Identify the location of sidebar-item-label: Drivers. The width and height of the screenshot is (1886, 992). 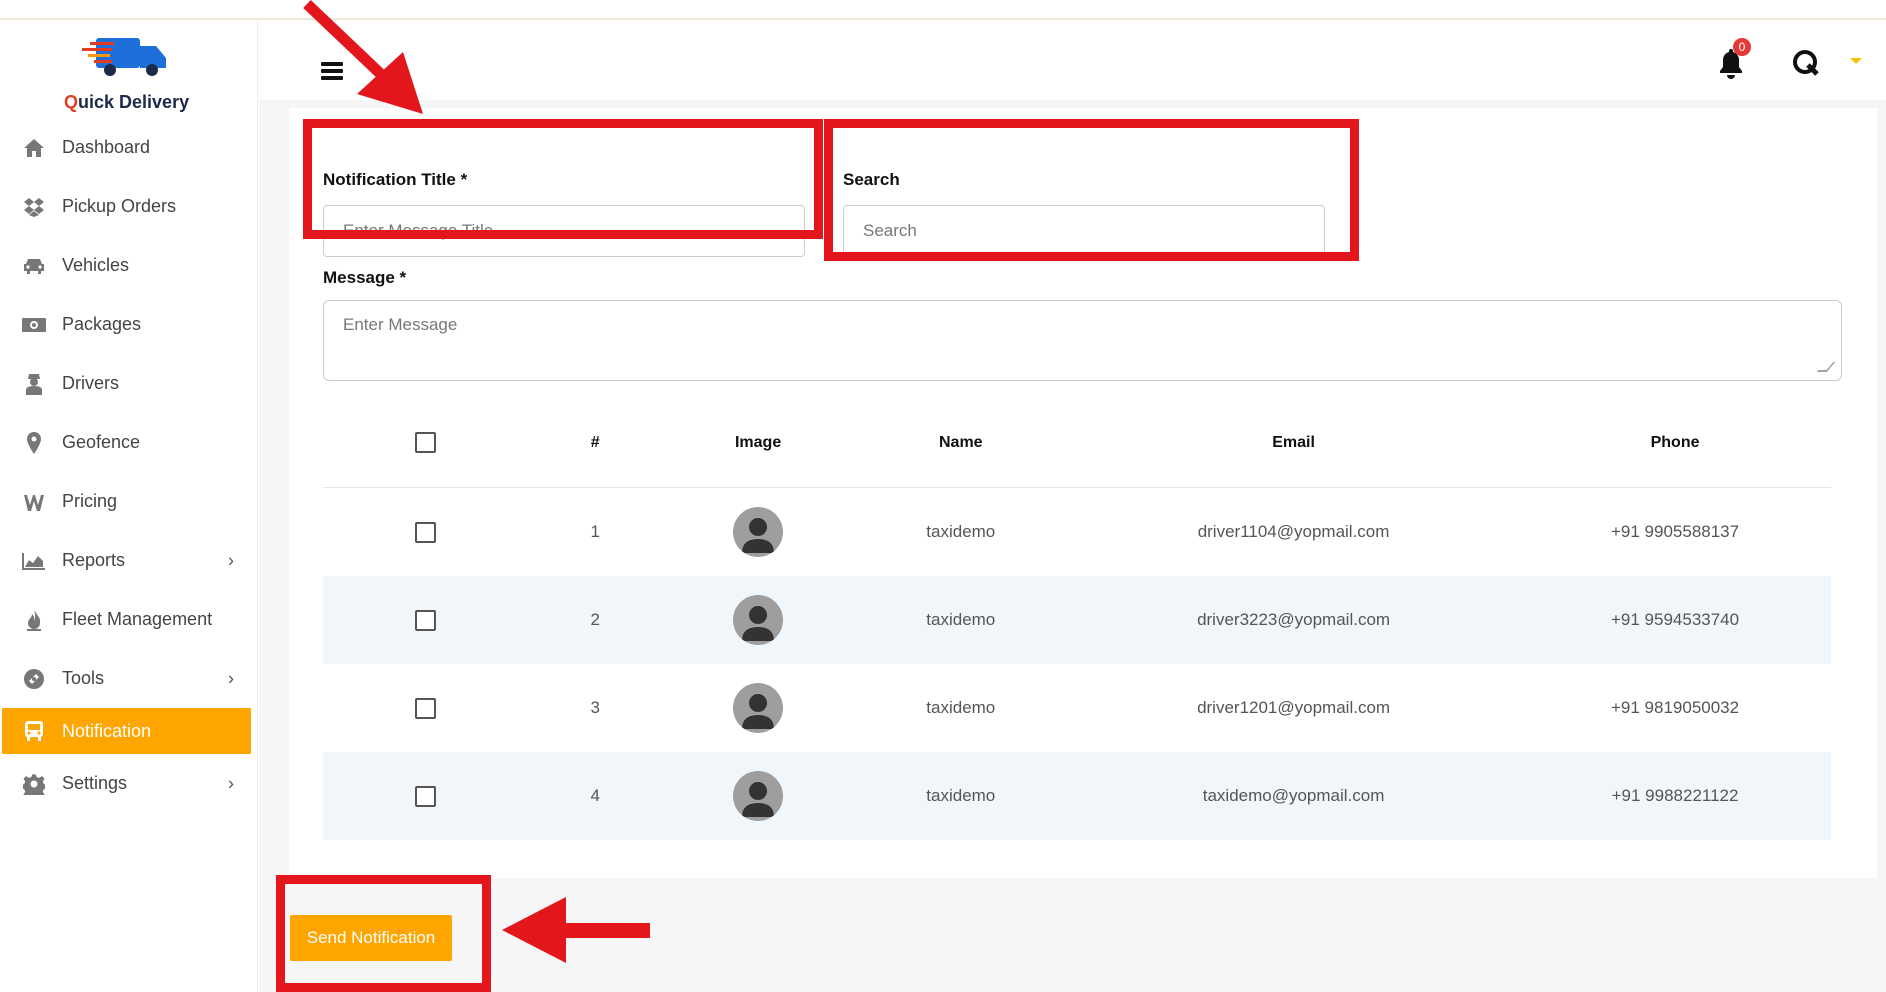
(90, 383).